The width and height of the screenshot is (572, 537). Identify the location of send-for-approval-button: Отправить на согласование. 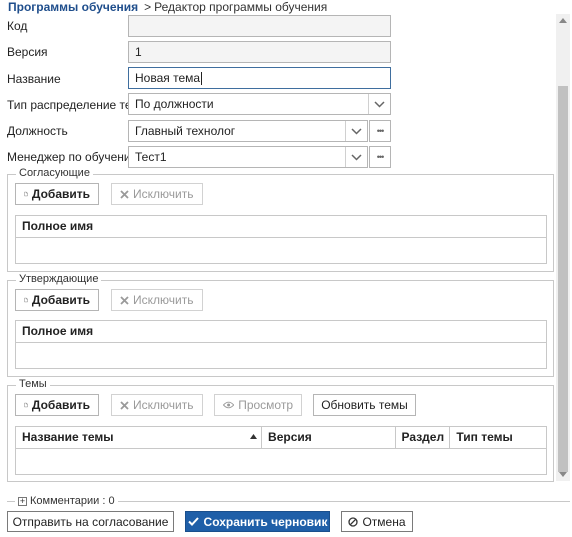
(90, 521).